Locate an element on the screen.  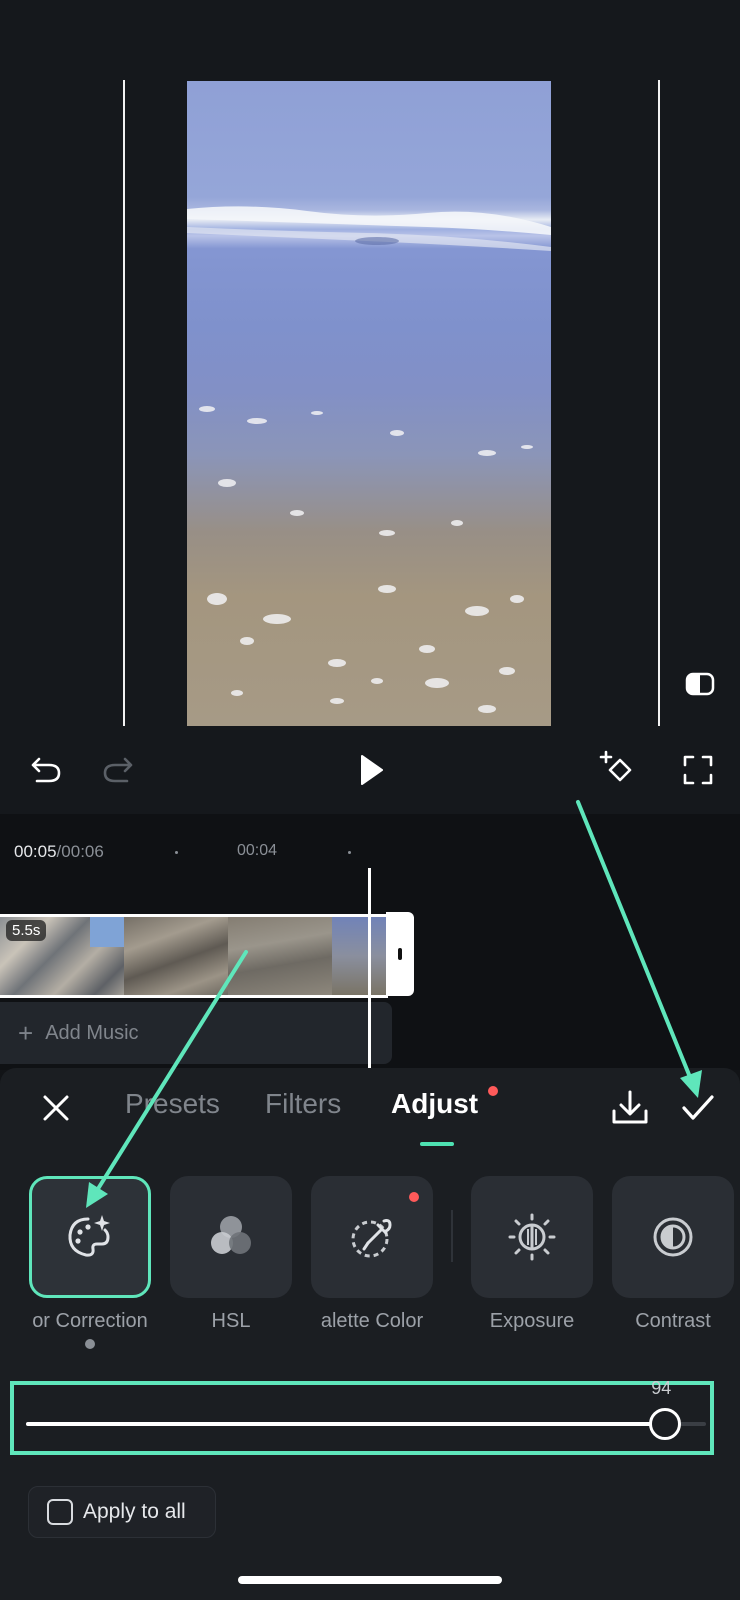
clip-trim-handle is located at coordinates (400, 954).